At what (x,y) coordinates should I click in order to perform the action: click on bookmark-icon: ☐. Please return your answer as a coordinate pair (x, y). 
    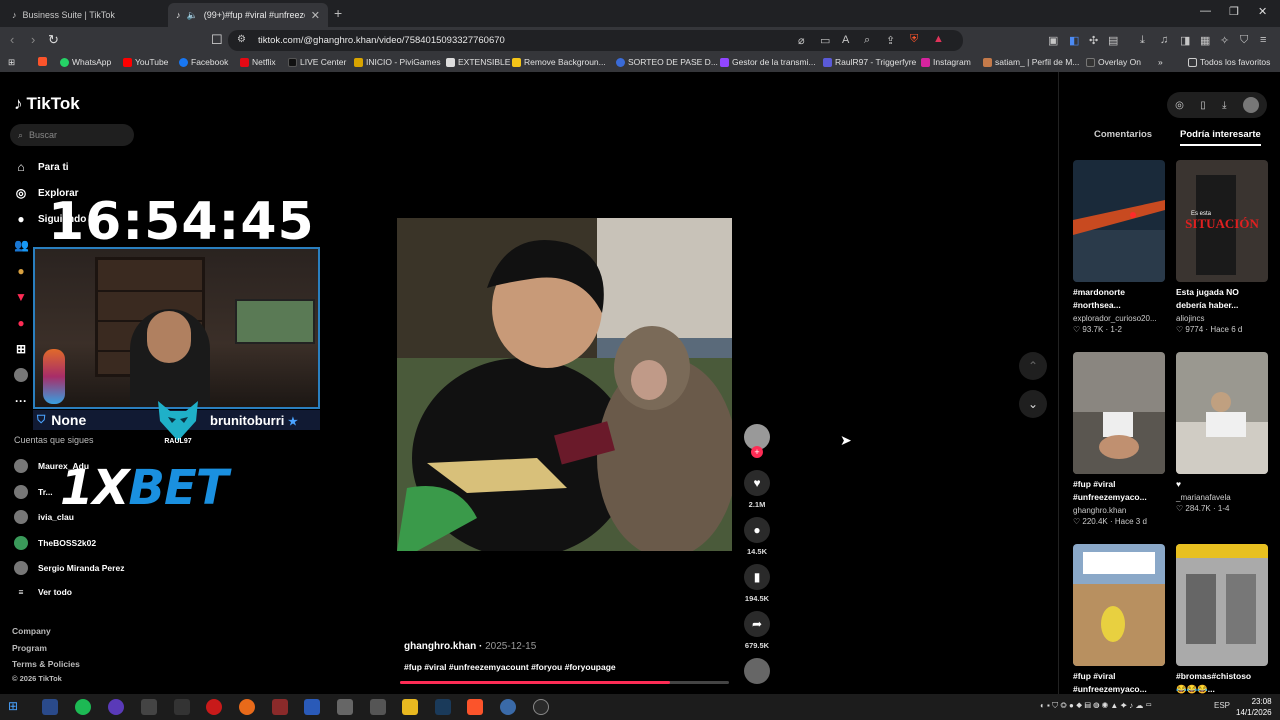
    Looking at the image, I should click on (217, 40).